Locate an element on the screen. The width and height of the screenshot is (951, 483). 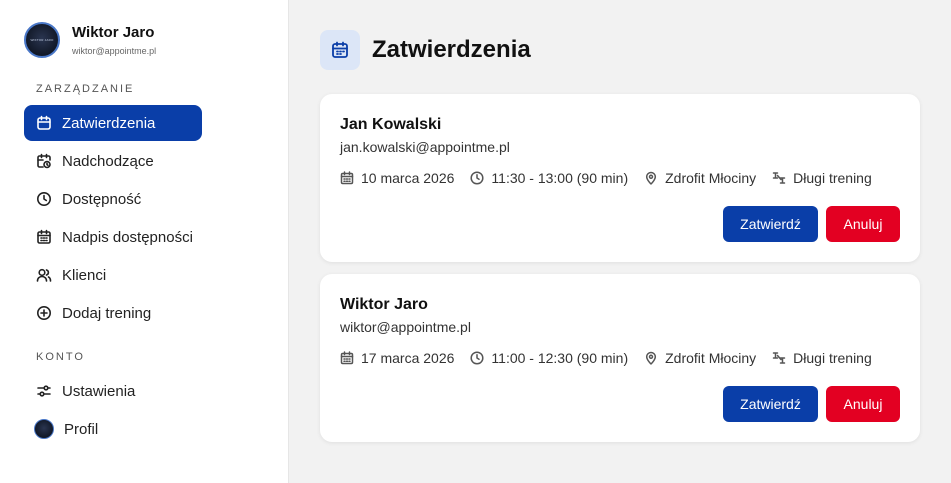
avatar: WIKTOR JARO is located at coordinates (42, 40).